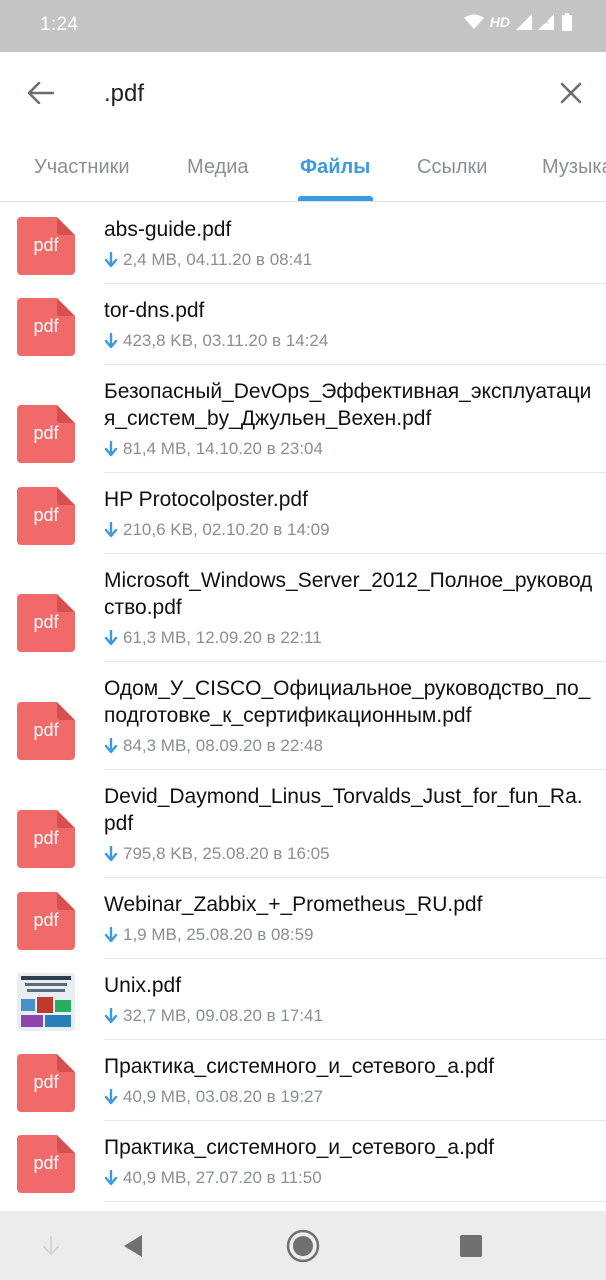 This screenshot has width=606, height=1280. I want to click on file-meta: 40,9 MB, 03.08.20 в 19:27, so click(213, 1097).